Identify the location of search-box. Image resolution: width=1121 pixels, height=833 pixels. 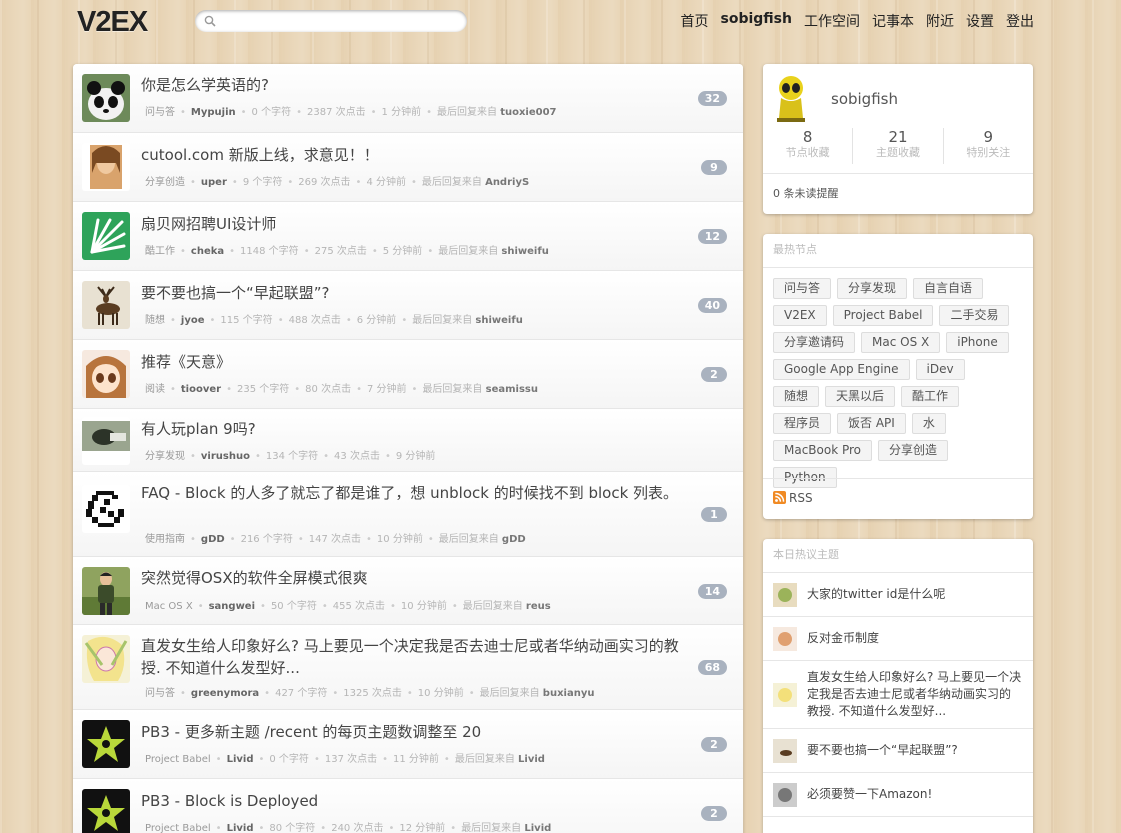
(331, 21).